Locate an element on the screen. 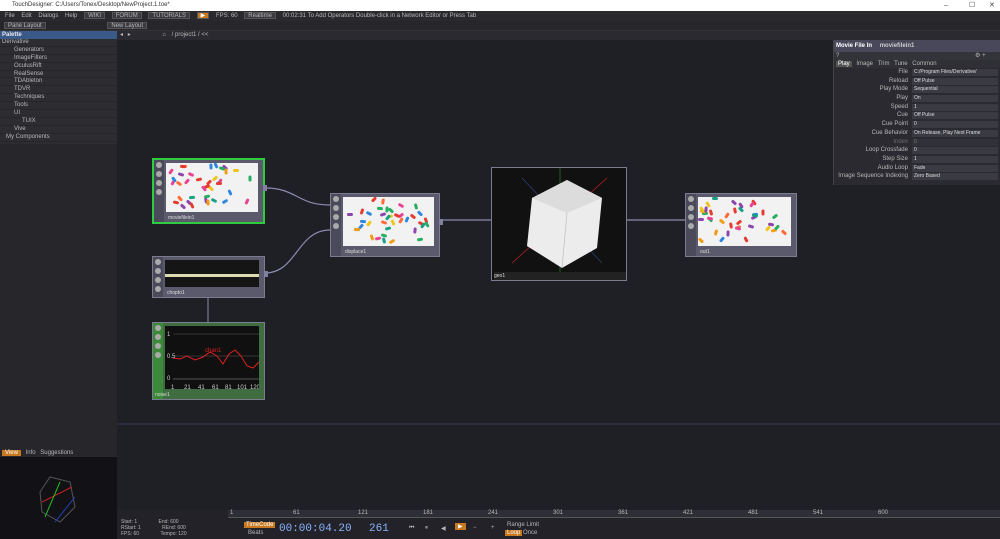  tab-play: Play is located at coordinates (844, 64).